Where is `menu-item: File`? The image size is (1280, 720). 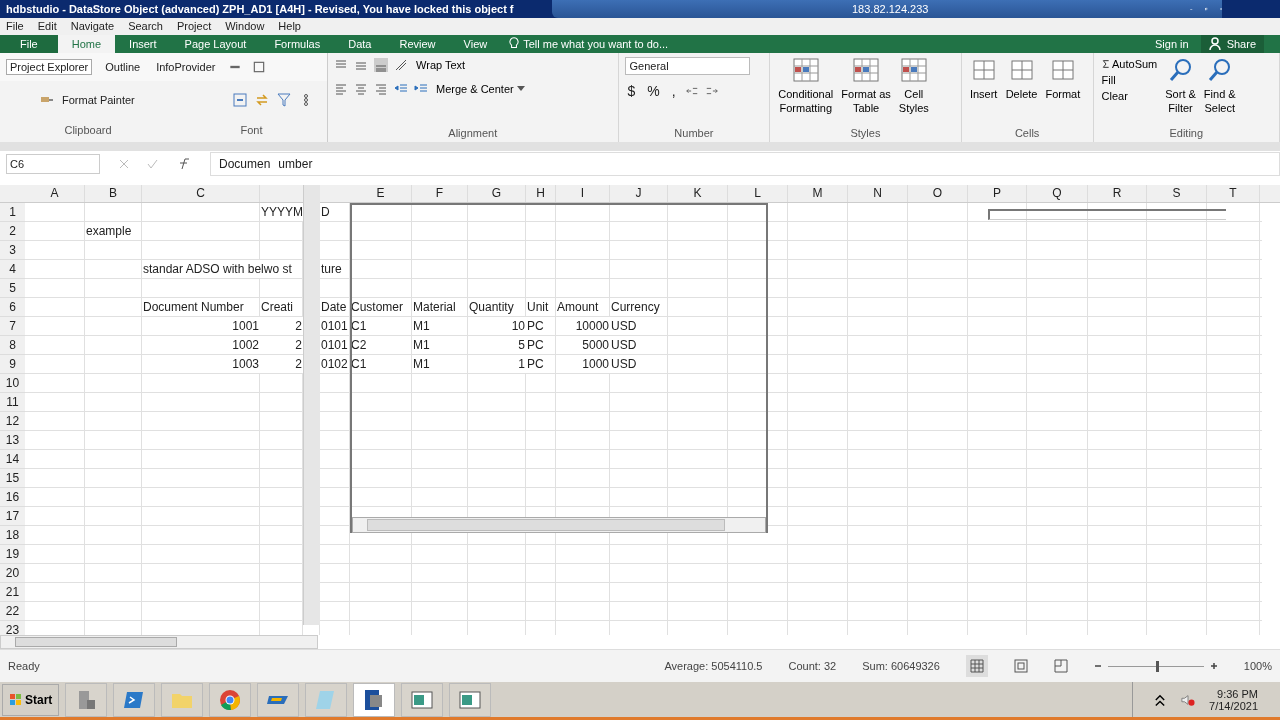
menu-item: File is located at coordinates (15, 26).